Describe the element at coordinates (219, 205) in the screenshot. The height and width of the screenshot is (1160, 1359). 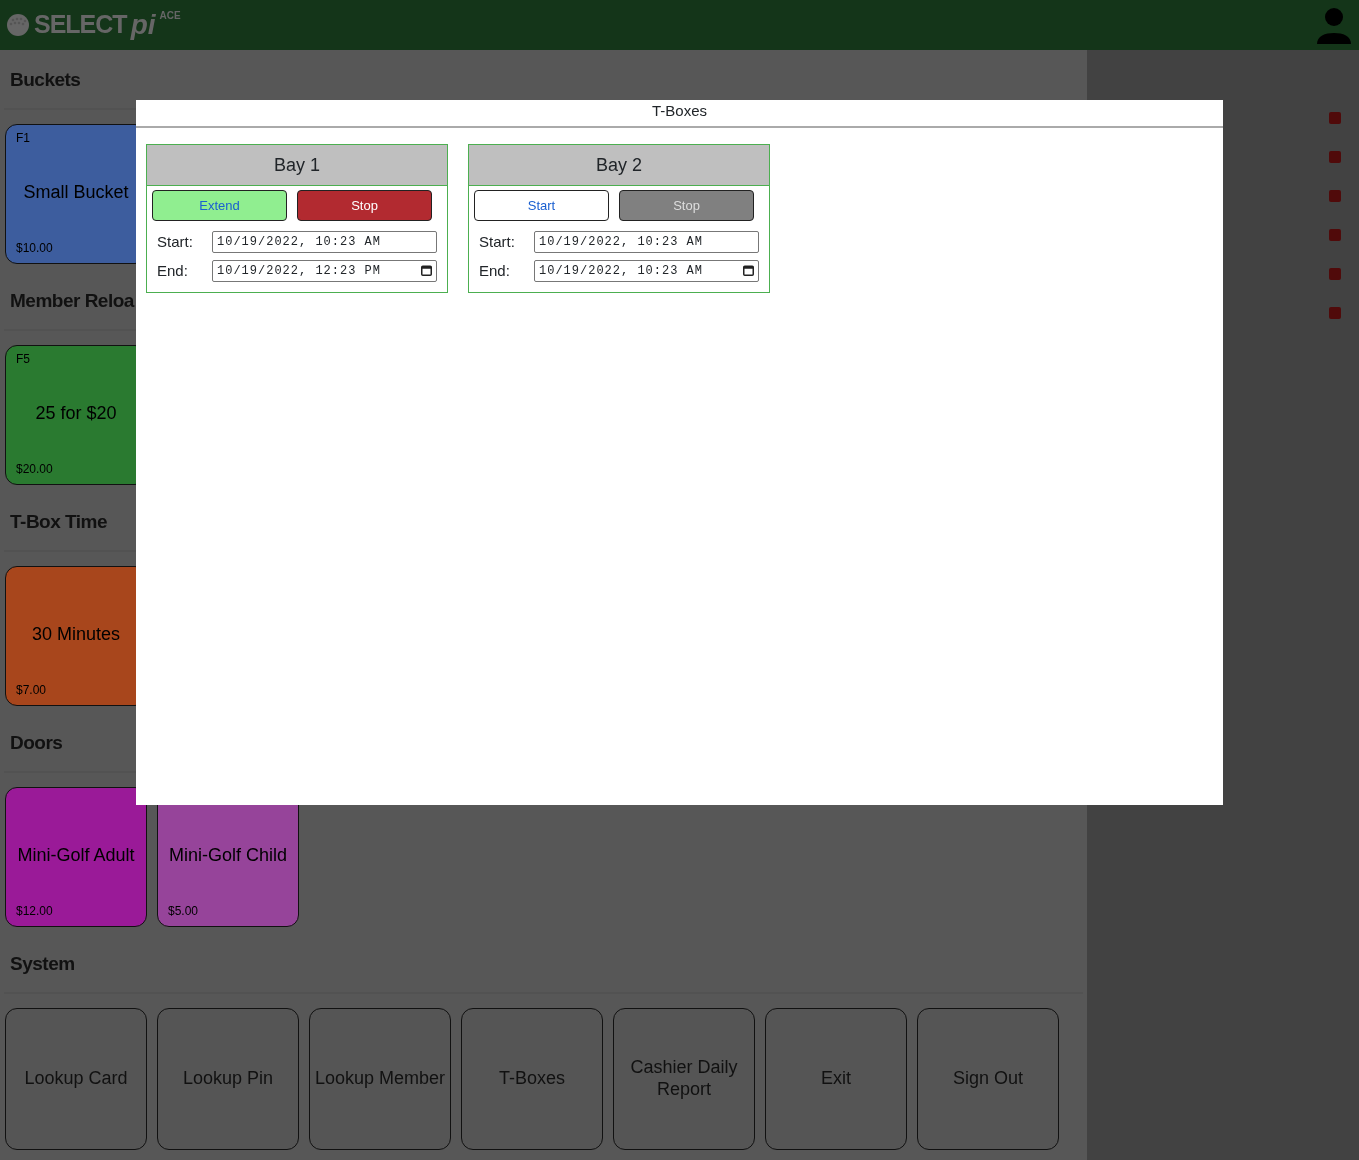
I see `extend-button: Extend` at that location.